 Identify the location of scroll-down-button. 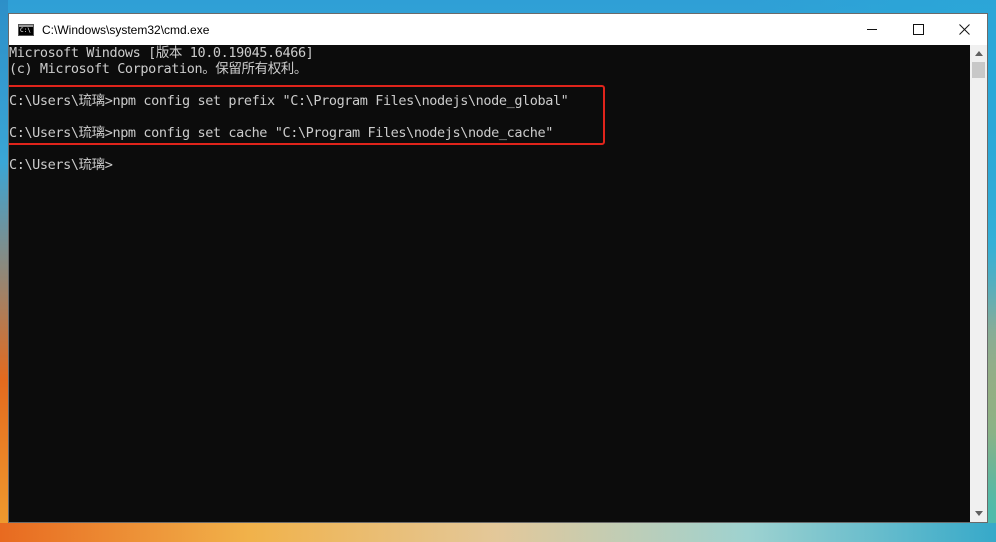
(978, 513).